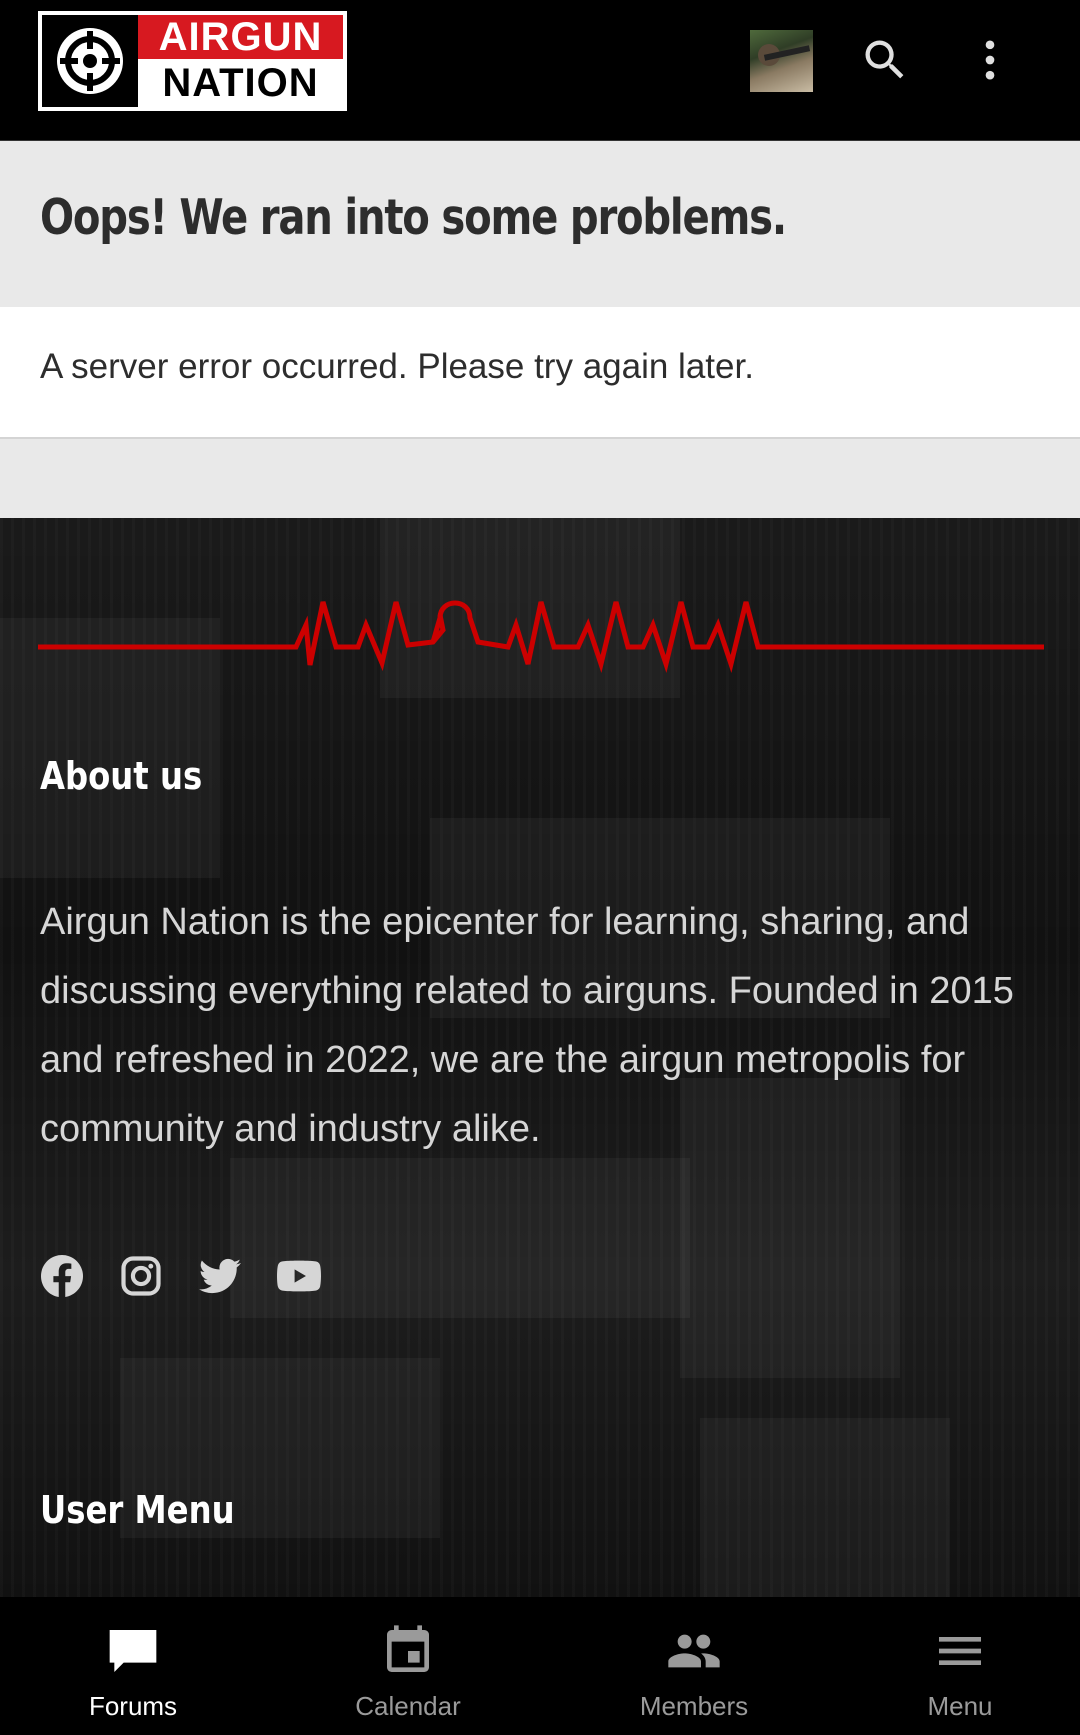  What do you see at coordinates (694, 1706) in the screenshot?
I see `nav-label: Members` at bounding box center [694, 1706].